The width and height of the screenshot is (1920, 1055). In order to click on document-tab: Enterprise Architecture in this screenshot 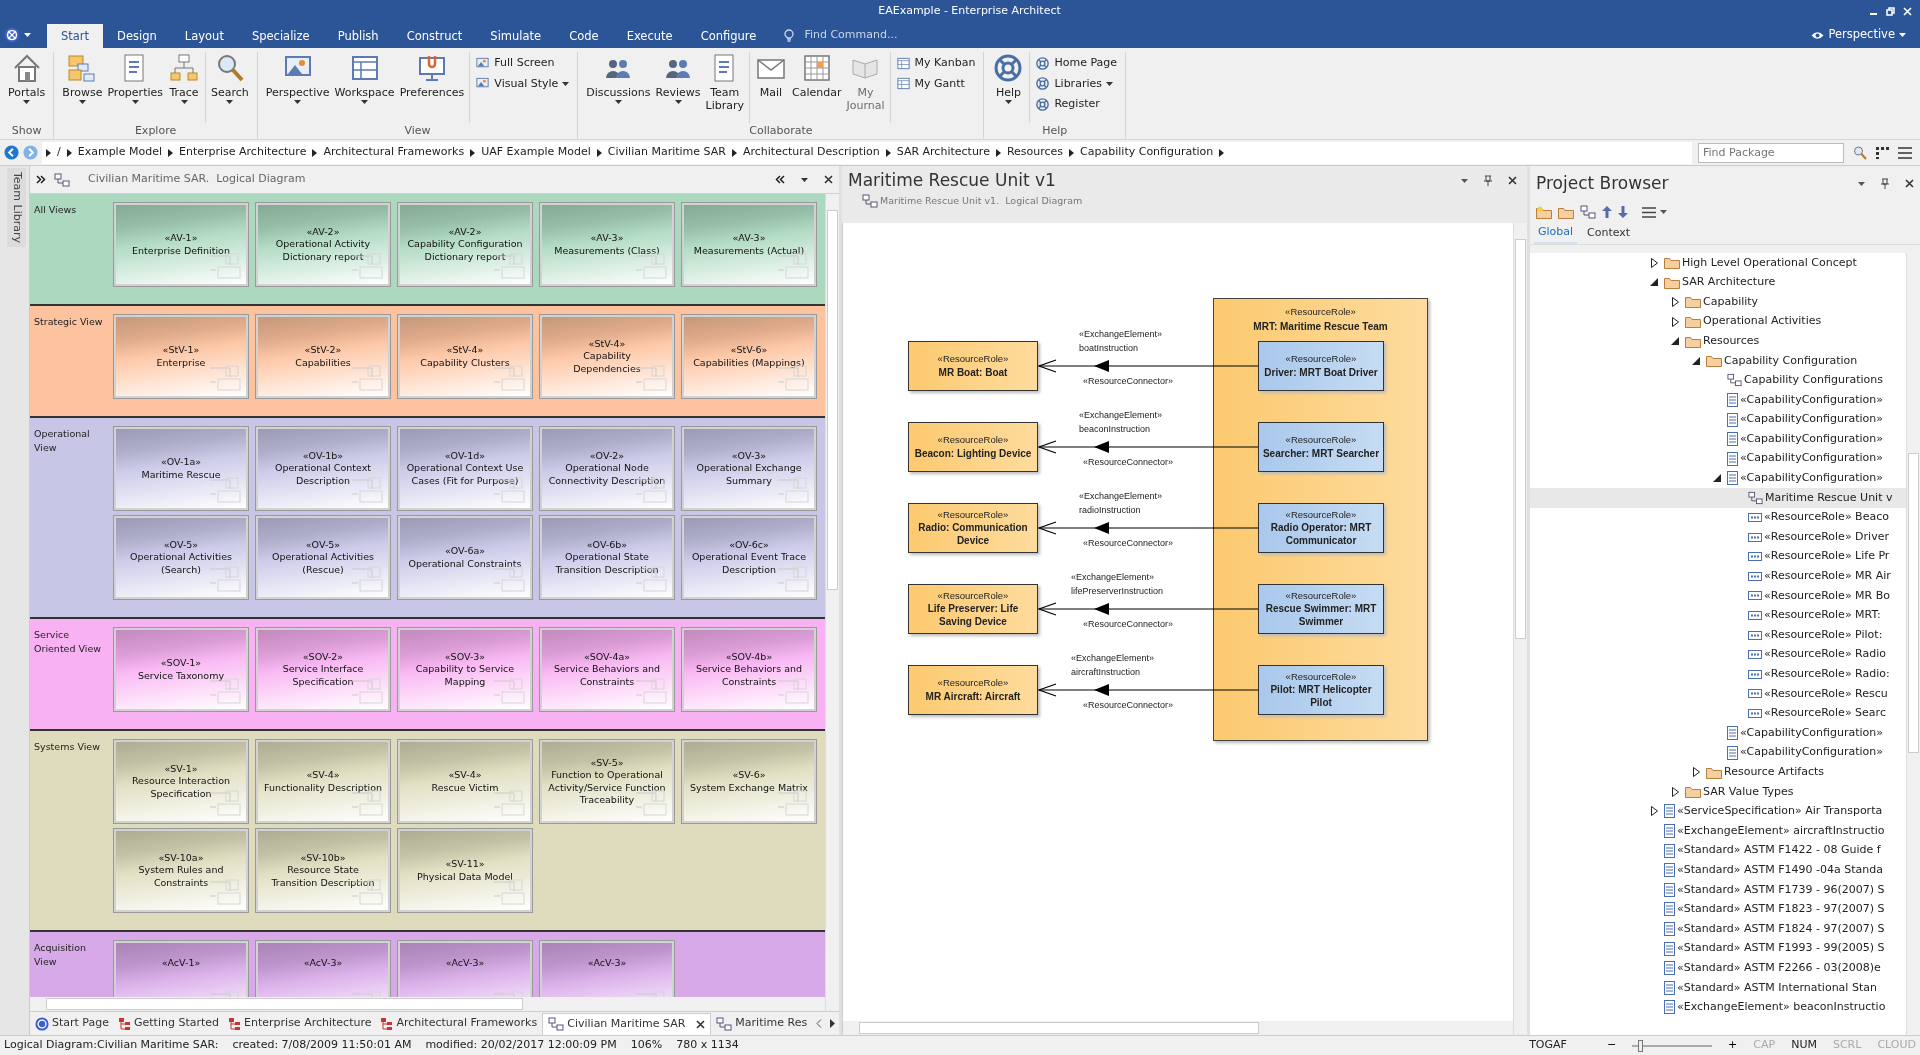, I will do `click(300, 1023)`.